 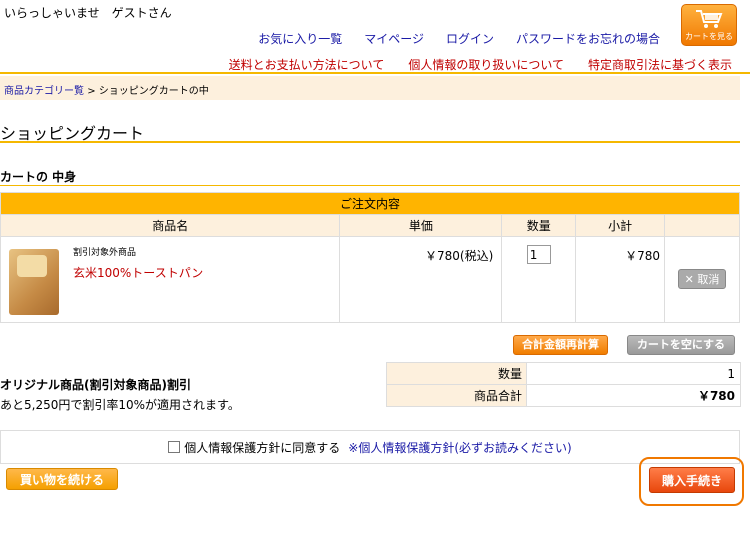 I want to click on summary-qty-label: 数量, so click(x=456, y=373).